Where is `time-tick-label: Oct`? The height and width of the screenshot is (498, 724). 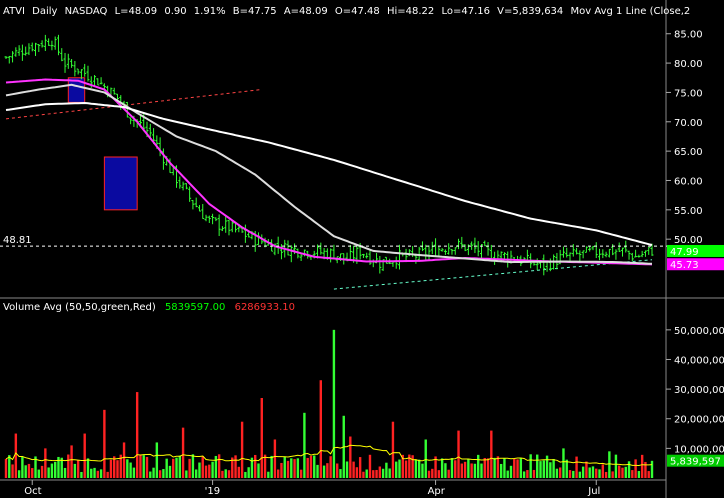 time-tick-label: Oct is located at coordinates (32, 491).